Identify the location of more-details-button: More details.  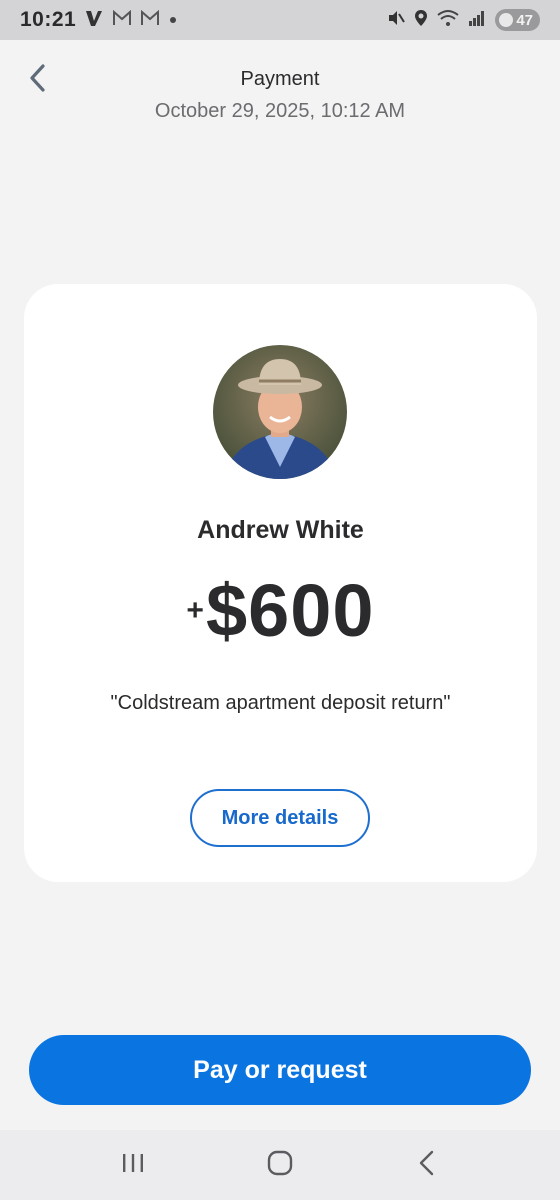
(280, 818).